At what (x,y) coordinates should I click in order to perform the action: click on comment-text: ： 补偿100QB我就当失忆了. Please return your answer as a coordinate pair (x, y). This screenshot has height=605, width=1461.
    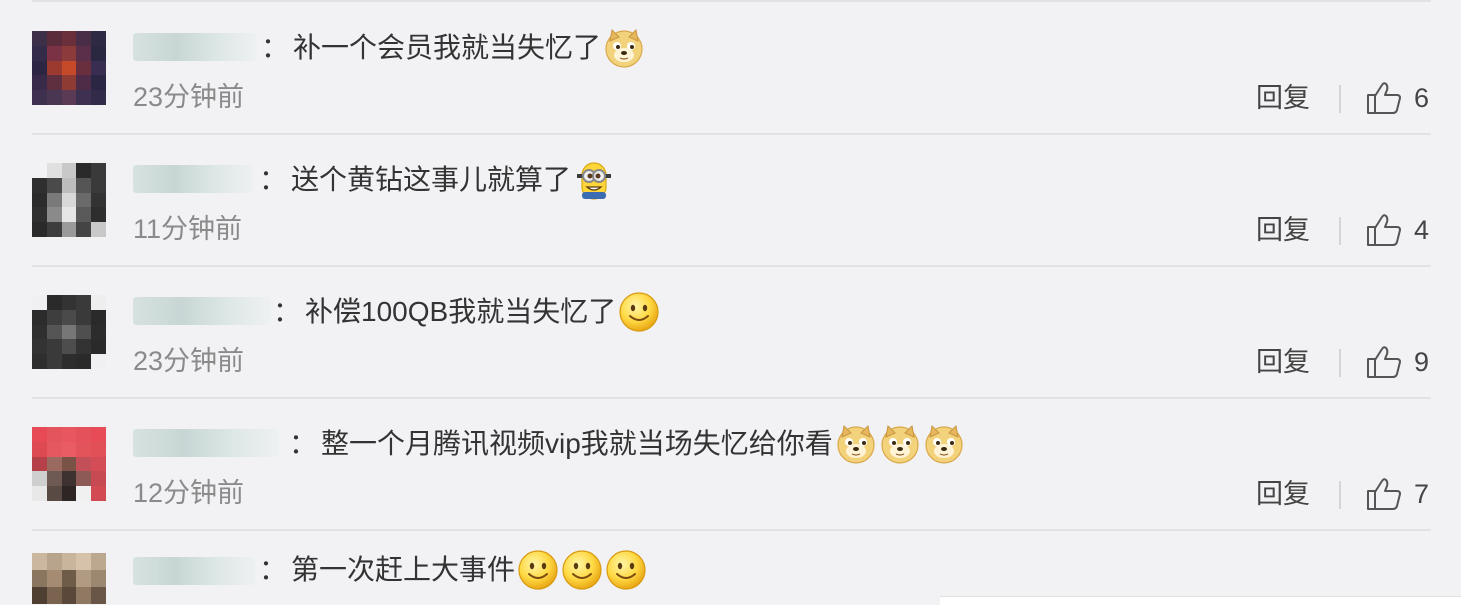
    Looking at the image, I should click on (466, 312).